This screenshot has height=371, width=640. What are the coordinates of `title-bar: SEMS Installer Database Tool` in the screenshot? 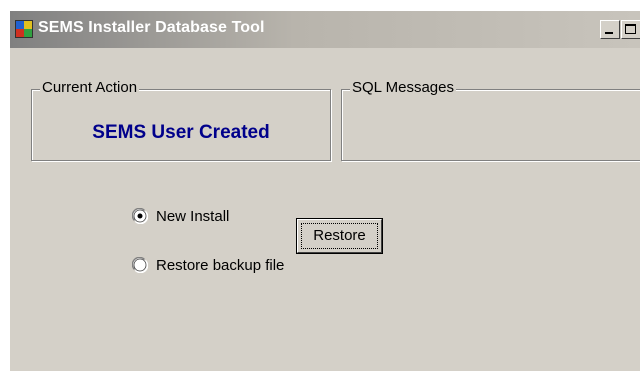 It's located at (325, 29).